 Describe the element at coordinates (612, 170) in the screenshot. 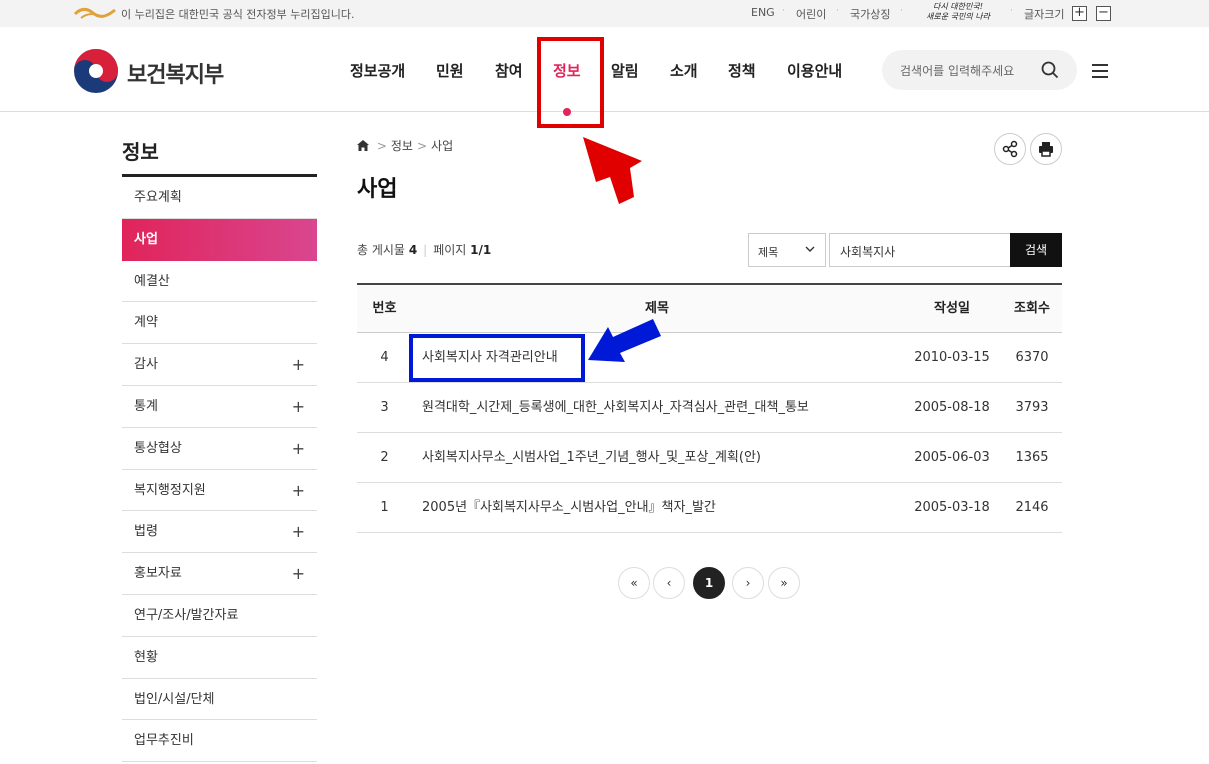

I see `red-arrow-icon` at that location.